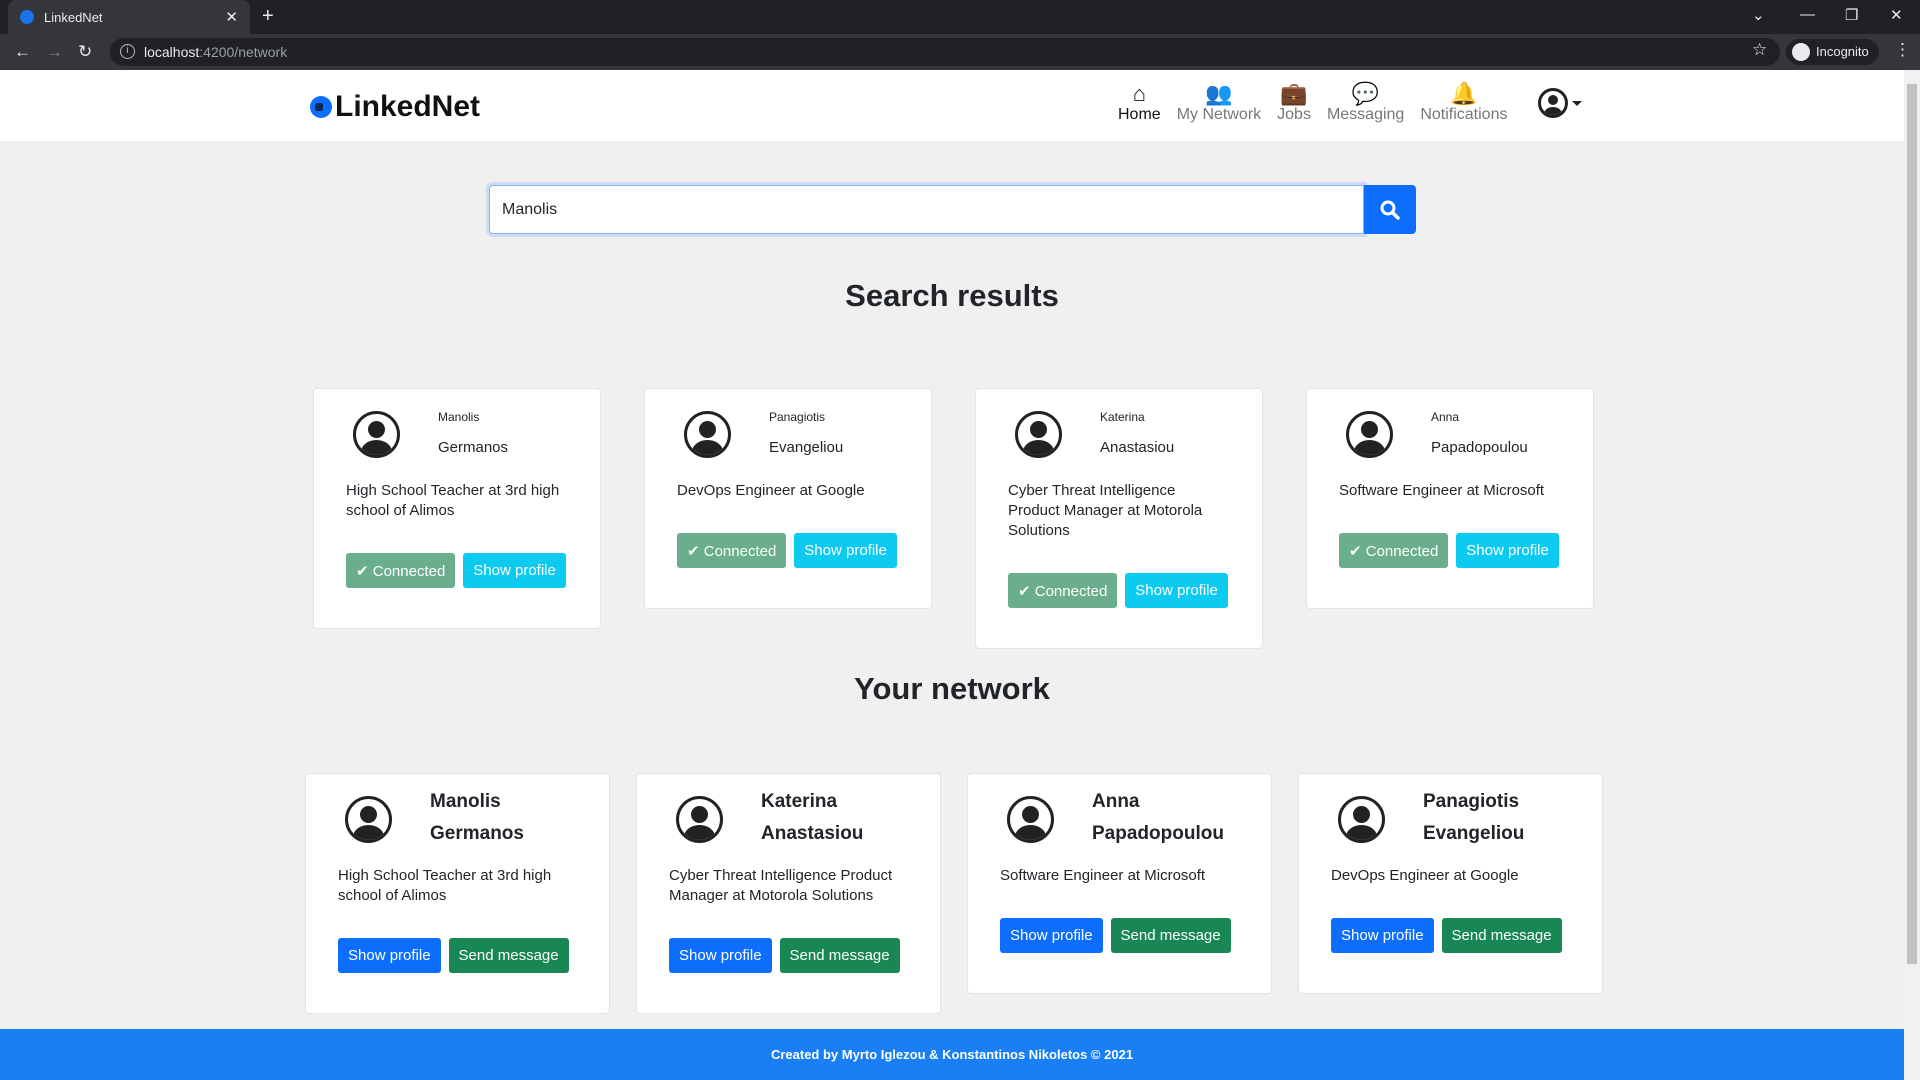 This screenshot has width=1920, height=1080. I want to click on your-network-title: Your network, so click(952, 688).